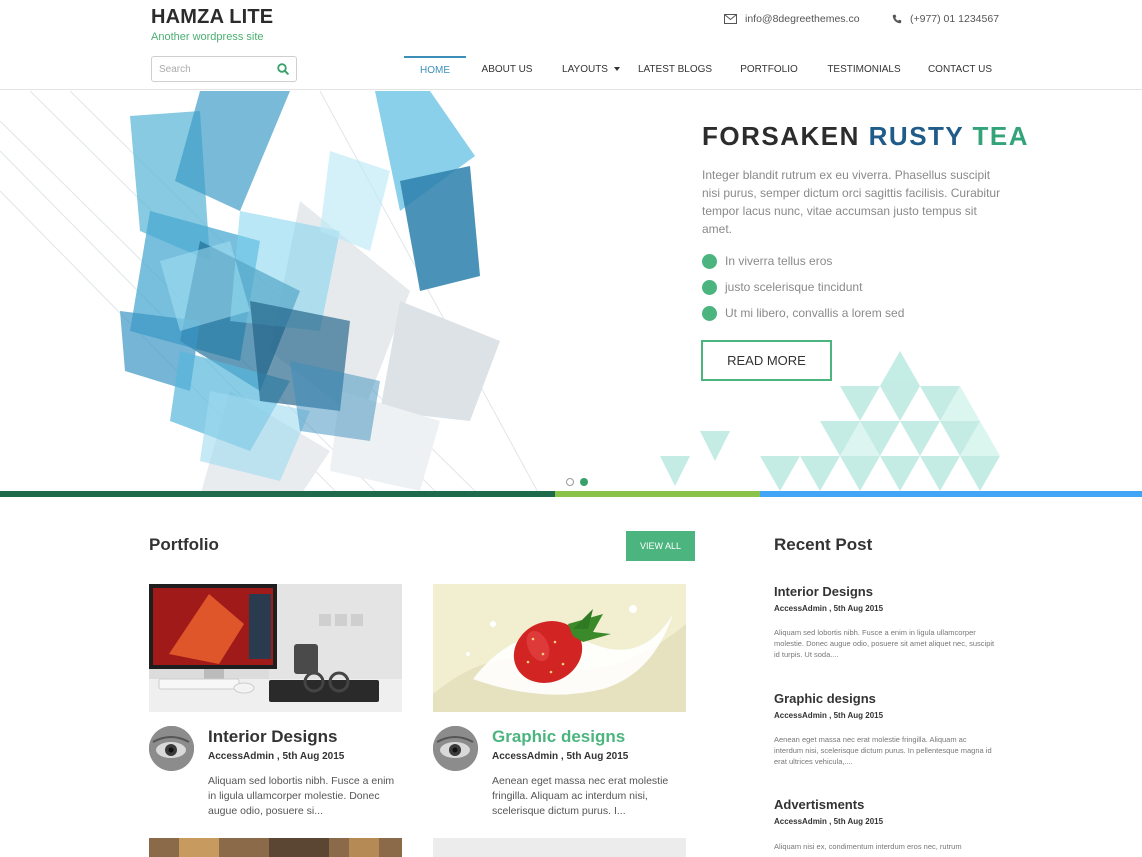  What do you see at coordinates (766, 360) in the screenshot?
I see `read-more-button: READ MORE` at bounding box center [766, 360].